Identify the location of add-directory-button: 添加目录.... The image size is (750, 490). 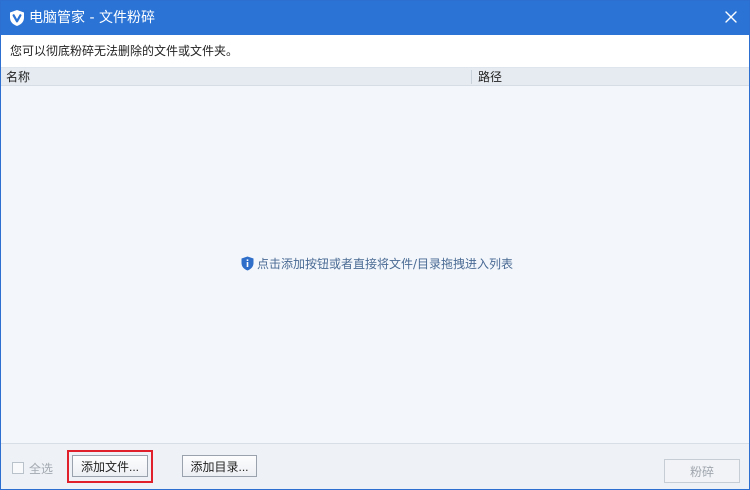
(219, 466).